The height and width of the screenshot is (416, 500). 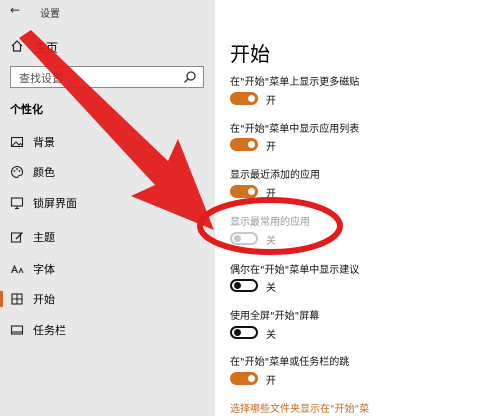 What do you see at coordinates (107, 269) in the screenshot?
I see `sidebar-item-fonts: 字体` at bounding box center [107, 269].